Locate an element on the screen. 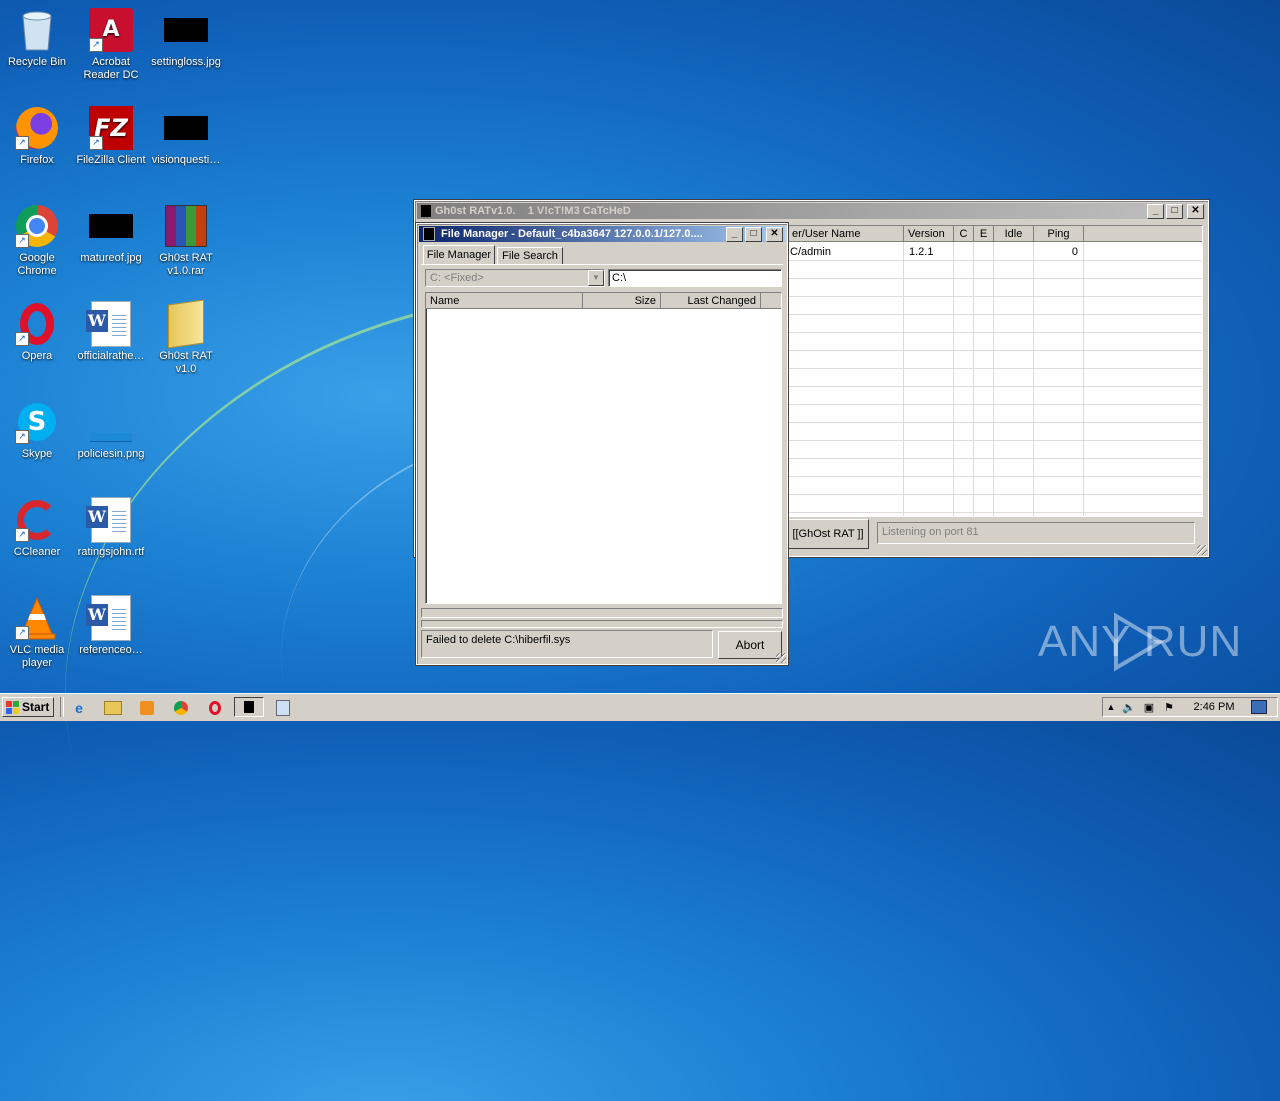 The width and height of the screenshot is (1280, 1101). desktop-icon-gh0st-rar: Gh0st RAT v1.0.rar is located at coordinates (186, 241).